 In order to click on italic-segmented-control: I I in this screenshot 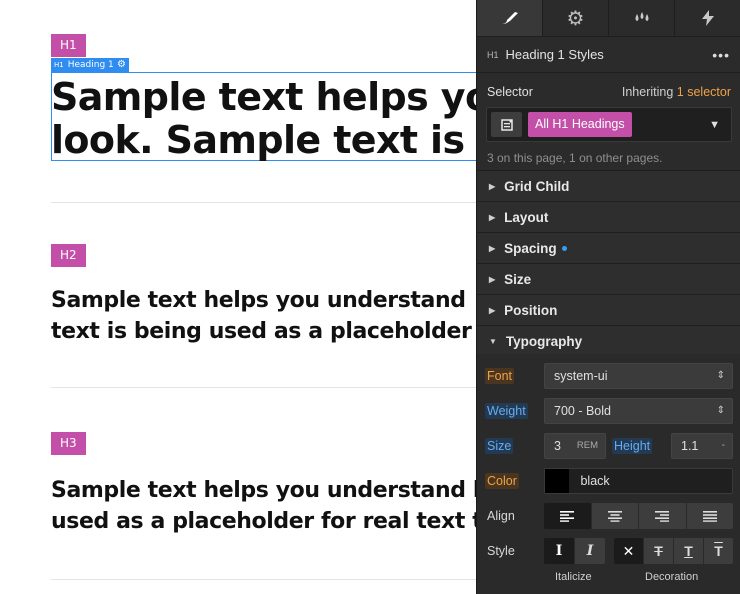, I will do `click(574, 551)`.